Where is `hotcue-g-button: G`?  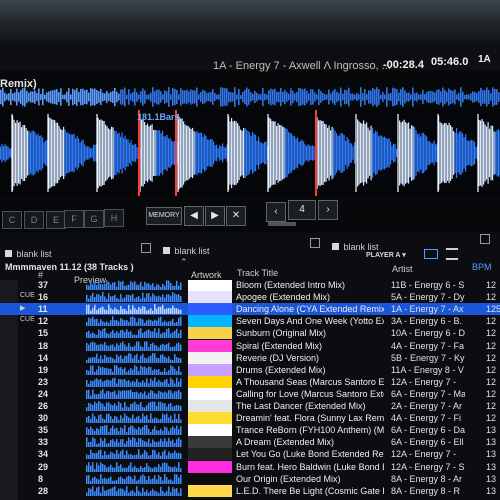 hotcue-g-button: G is located at coordinates (94, 219).